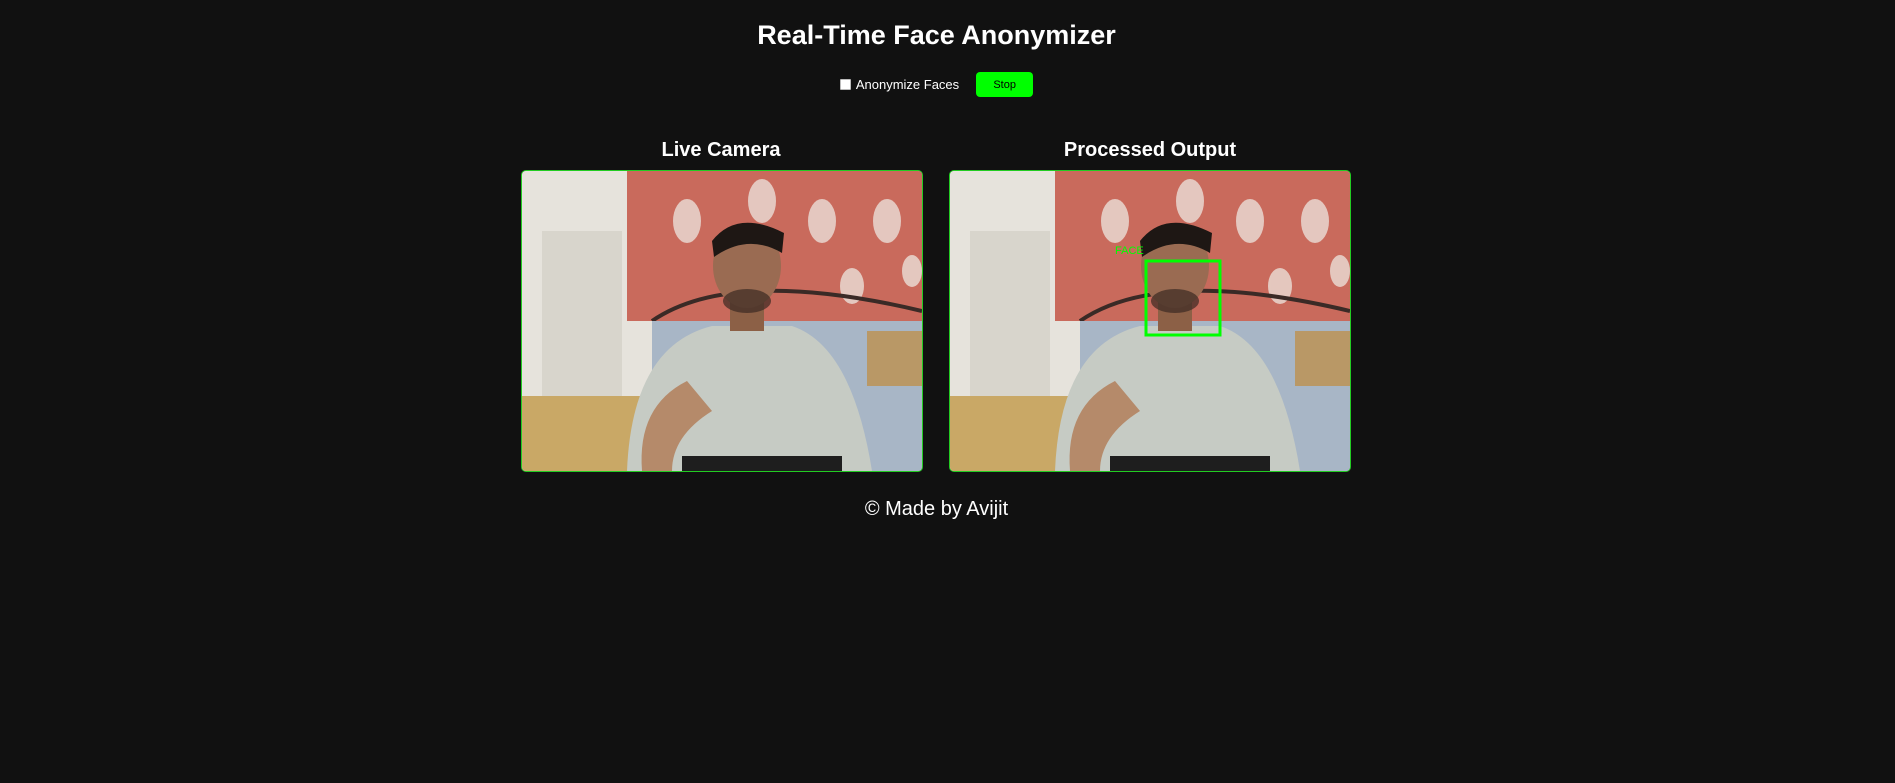 This screenshot has height=783, width=1895. What do you see at coordinates (1005, 84) in the screenshot?
I see `stop-button: Stop` at bounding box center [1005, 84].